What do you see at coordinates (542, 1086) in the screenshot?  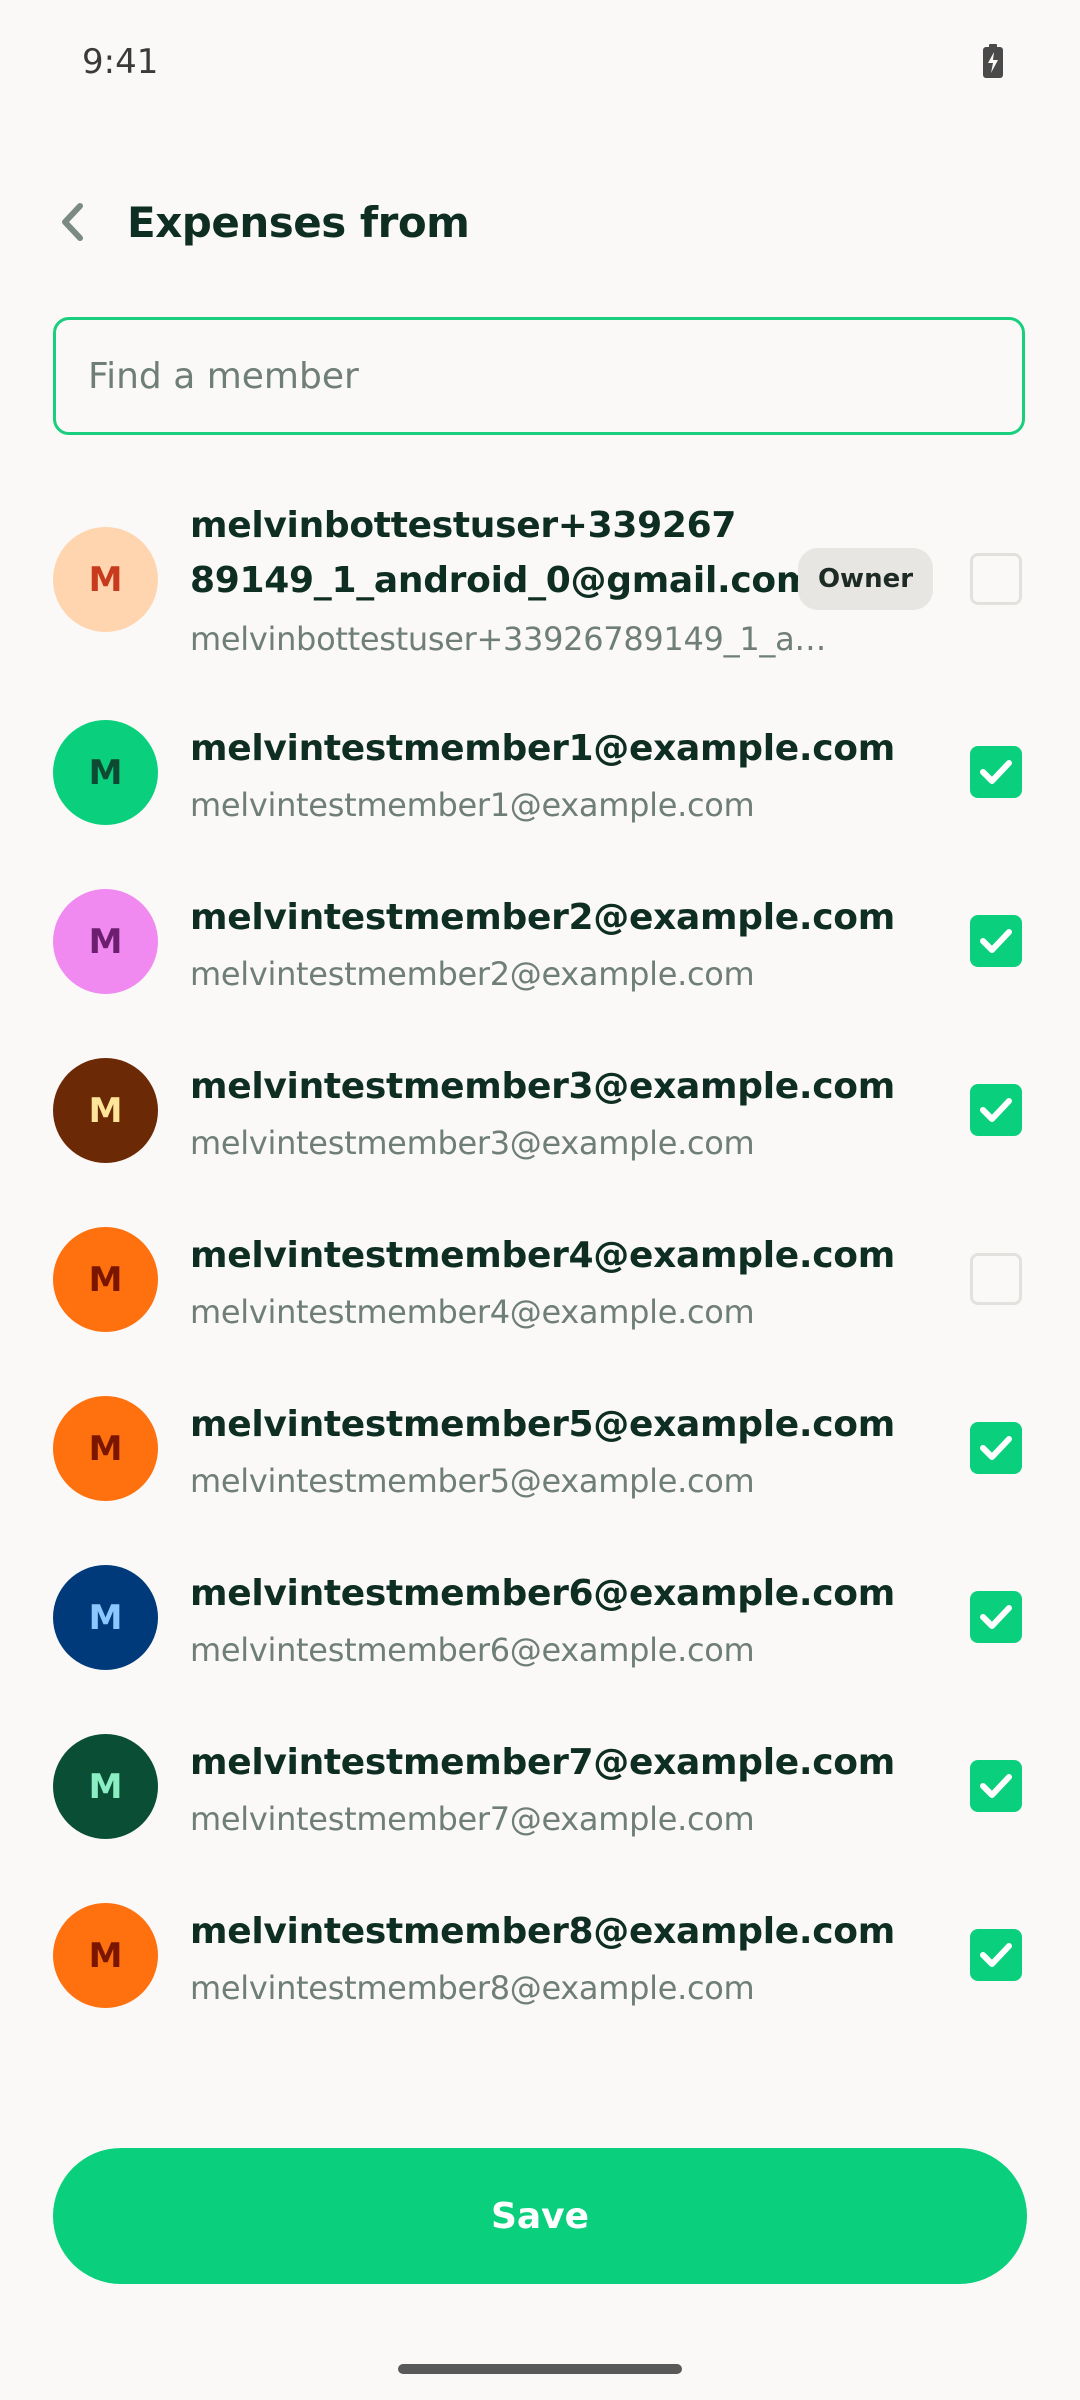 I see `member-name: melvintestmember3@example.com` at bounding box center [542, 1086].